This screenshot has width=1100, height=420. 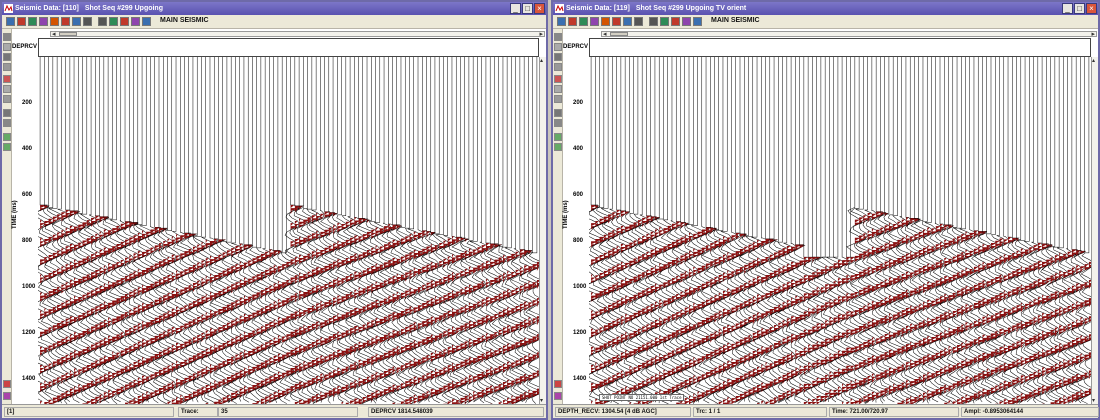 What do you see at coordinates (89, 412) in the screenshot?
I see `status-field: [1]` at bounding box center [89, 412].